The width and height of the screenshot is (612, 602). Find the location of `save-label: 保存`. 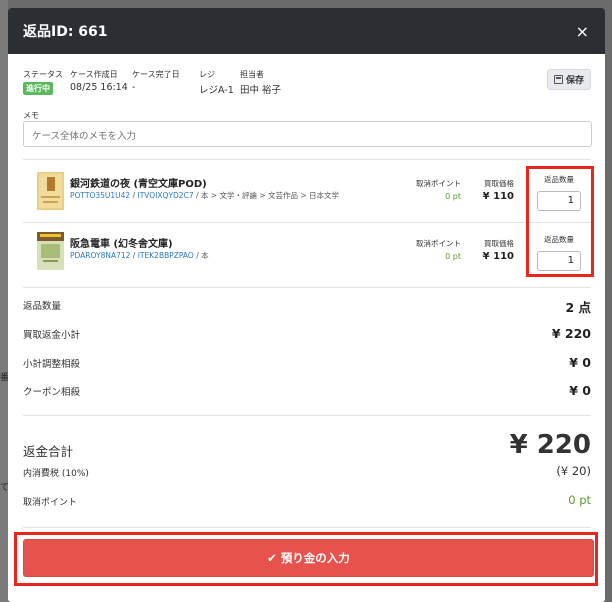

save-label: 保存 is located at coordinates (574, 81).